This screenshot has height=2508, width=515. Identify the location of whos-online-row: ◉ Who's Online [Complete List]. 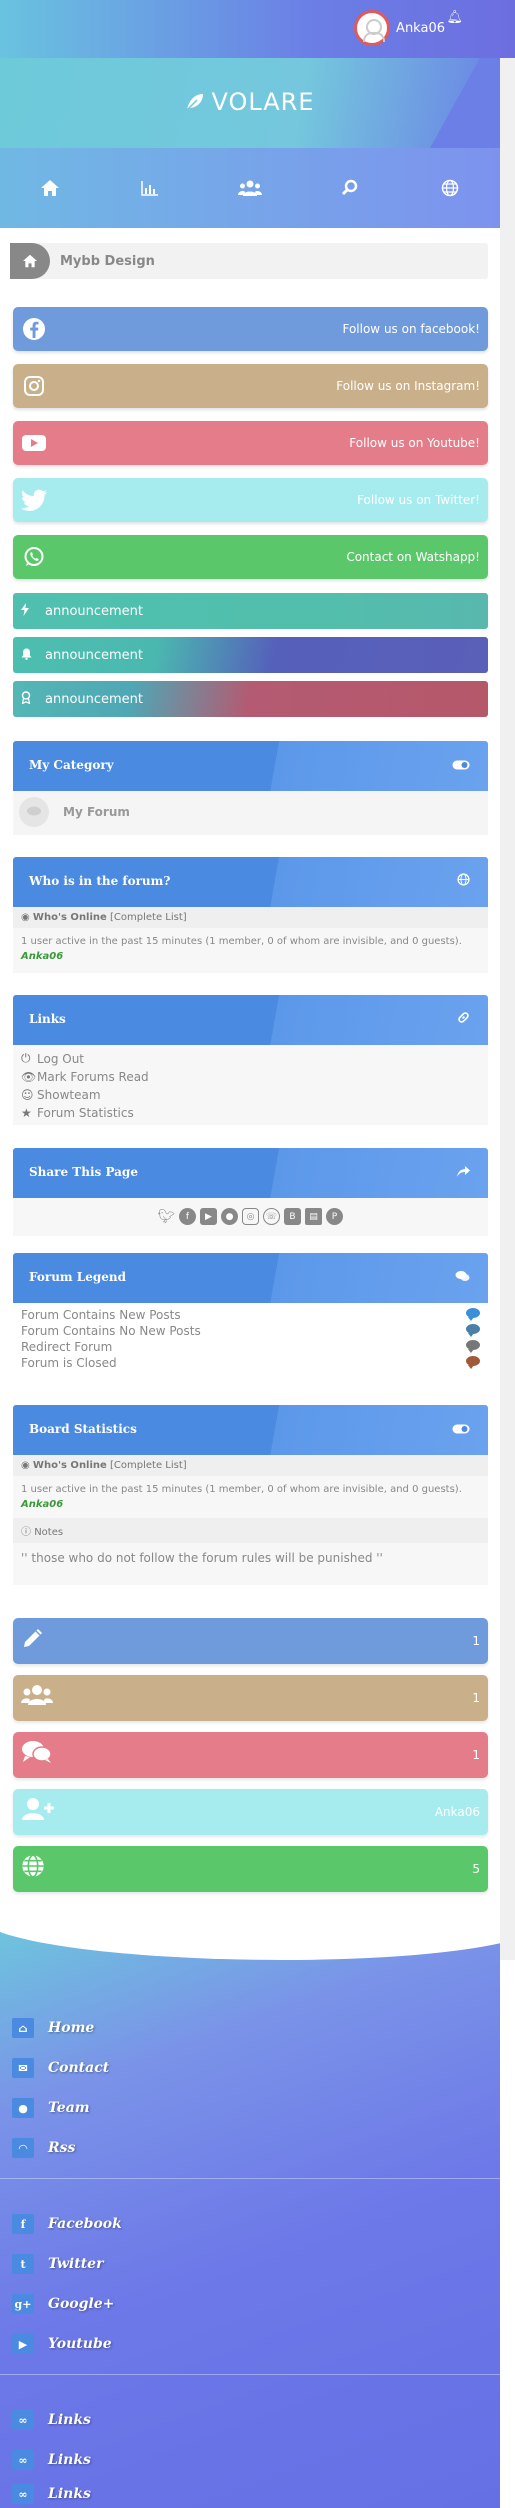
(250, 917).